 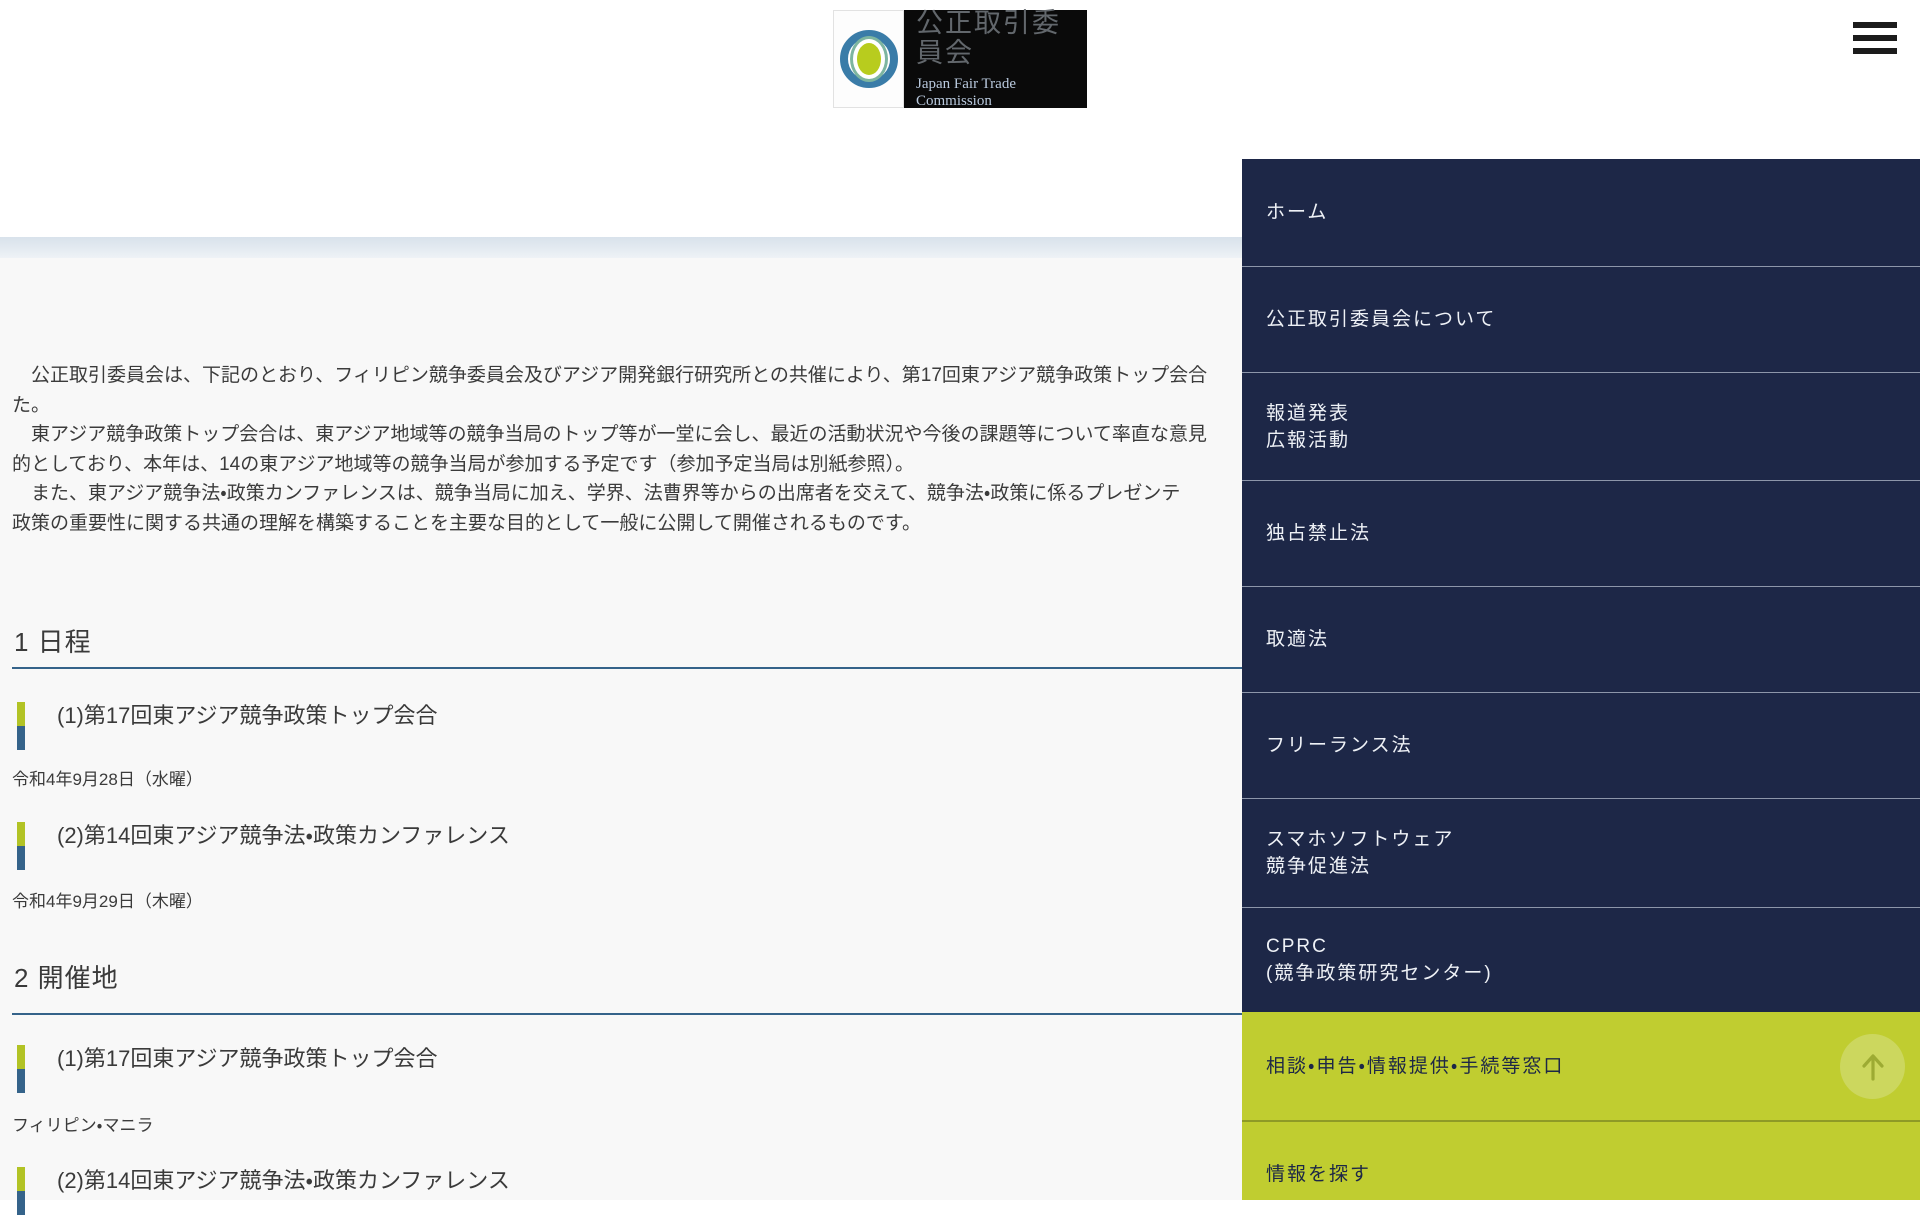 What do you see at coordinates (1581, 639) in the screenshot?
I see `menu-item-subcontract-law: 取適法` at bounding box center [1581, 639].